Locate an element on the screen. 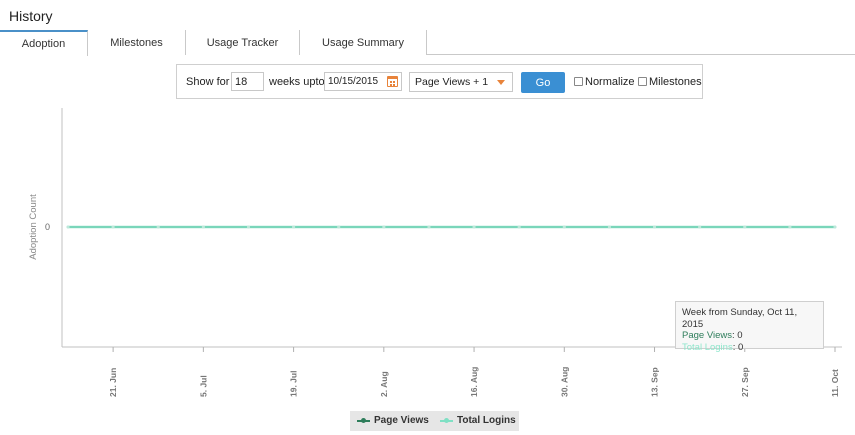  tab-usage-summary: Usage Summary is located at coordinates (363, 42).